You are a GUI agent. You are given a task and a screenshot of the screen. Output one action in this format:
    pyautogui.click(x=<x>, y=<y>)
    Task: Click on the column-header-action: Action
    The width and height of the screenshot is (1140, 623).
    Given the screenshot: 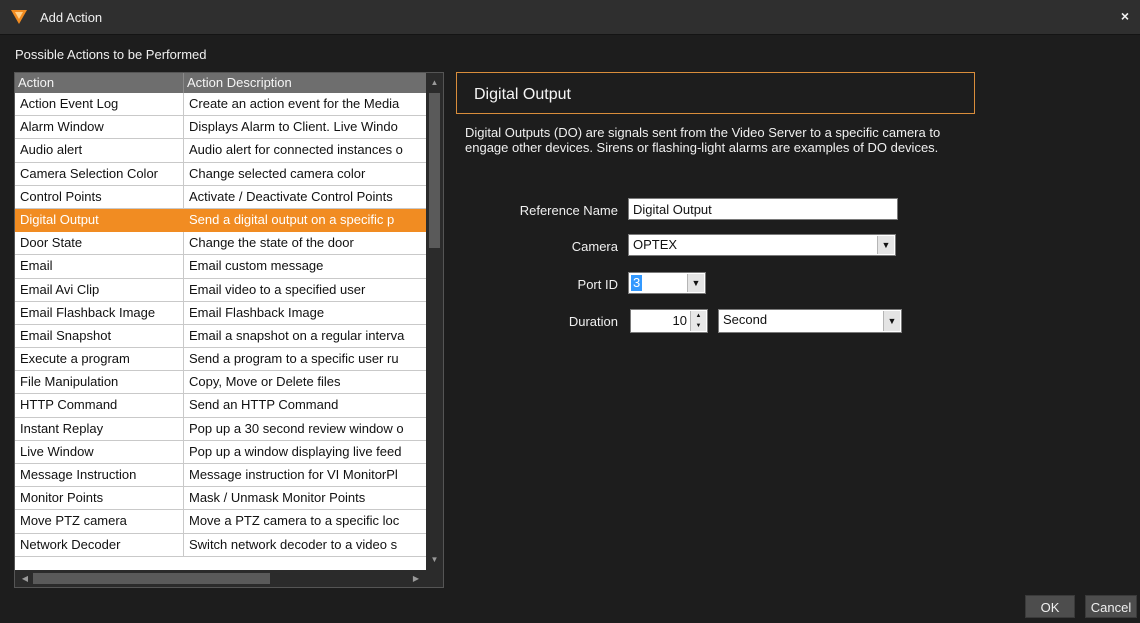 What is the action you would take?
    pyautogui.click(x=99, y=83)
    